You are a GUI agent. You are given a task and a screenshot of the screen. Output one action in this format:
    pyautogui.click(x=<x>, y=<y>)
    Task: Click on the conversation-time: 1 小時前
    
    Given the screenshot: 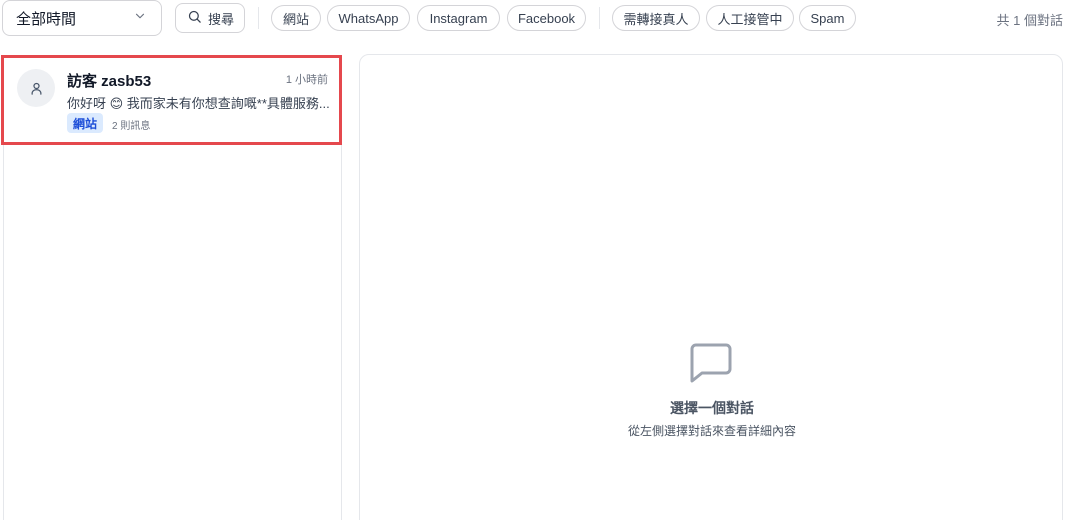 What is the action you would take?
    pyautogui.click(x=306, y=80)
    